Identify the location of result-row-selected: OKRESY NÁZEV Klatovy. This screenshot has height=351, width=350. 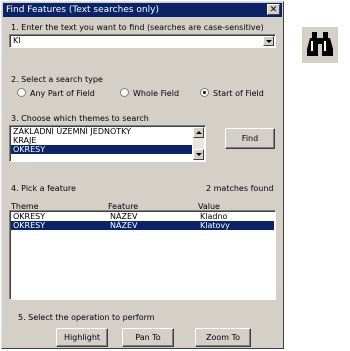
(142, 225).